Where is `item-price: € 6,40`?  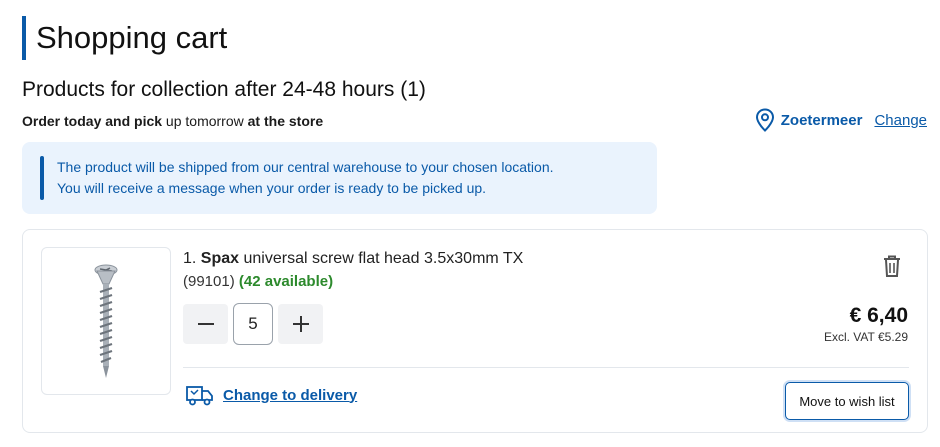
item-price: € 6,40 is located at coordinates (878, 315).